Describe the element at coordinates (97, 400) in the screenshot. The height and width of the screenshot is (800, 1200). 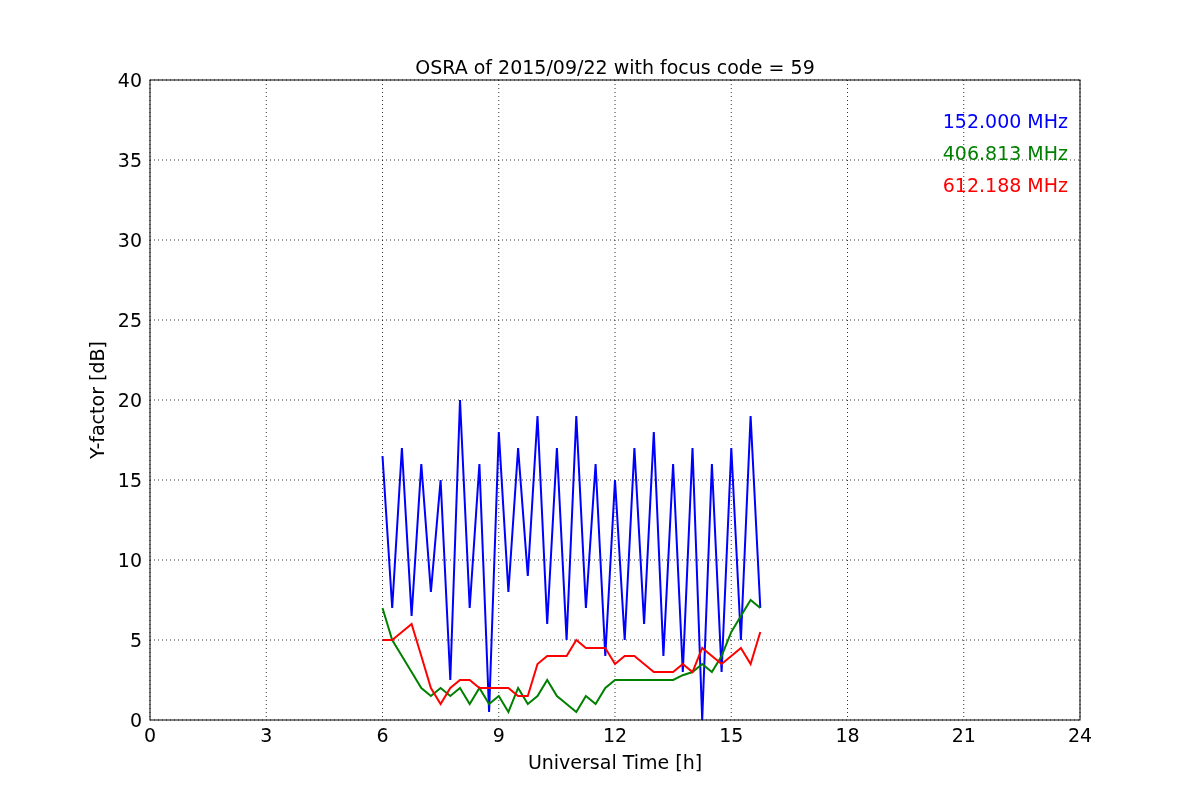
I see `y-axis-label: Y-factor [dB]` at that location.